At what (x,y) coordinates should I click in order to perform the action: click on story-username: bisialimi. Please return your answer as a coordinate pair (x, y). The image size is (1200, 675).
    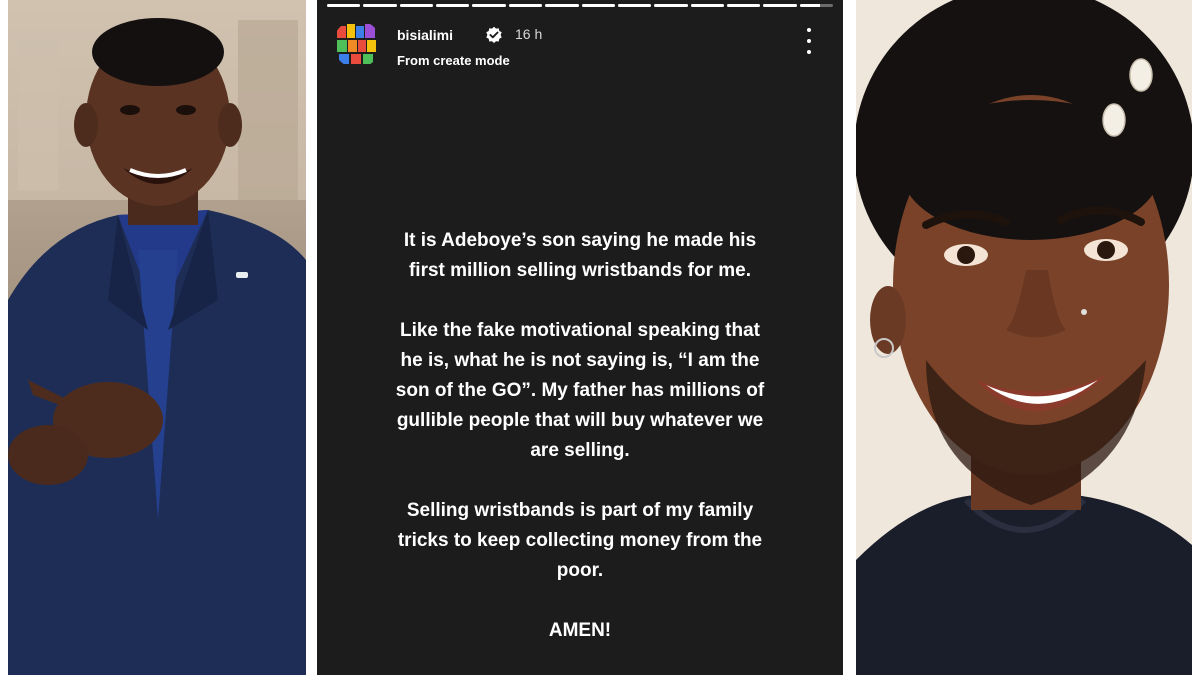
    Looking at the image, I should click on (425, 35).